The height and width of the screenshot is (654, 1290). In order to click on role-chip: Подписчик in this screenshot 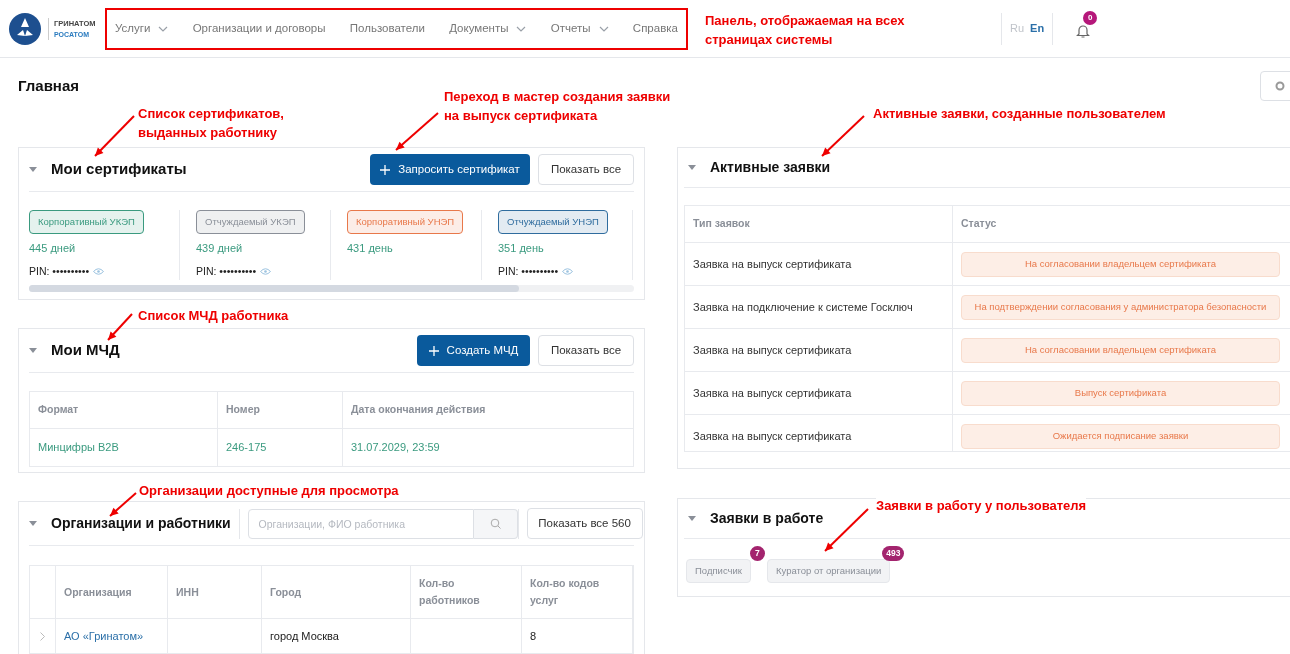, I will do `click(718, 571)`.